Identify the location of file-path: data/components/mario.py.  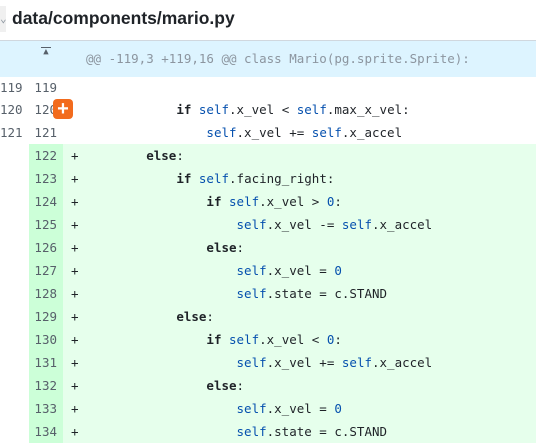
(123, 18).